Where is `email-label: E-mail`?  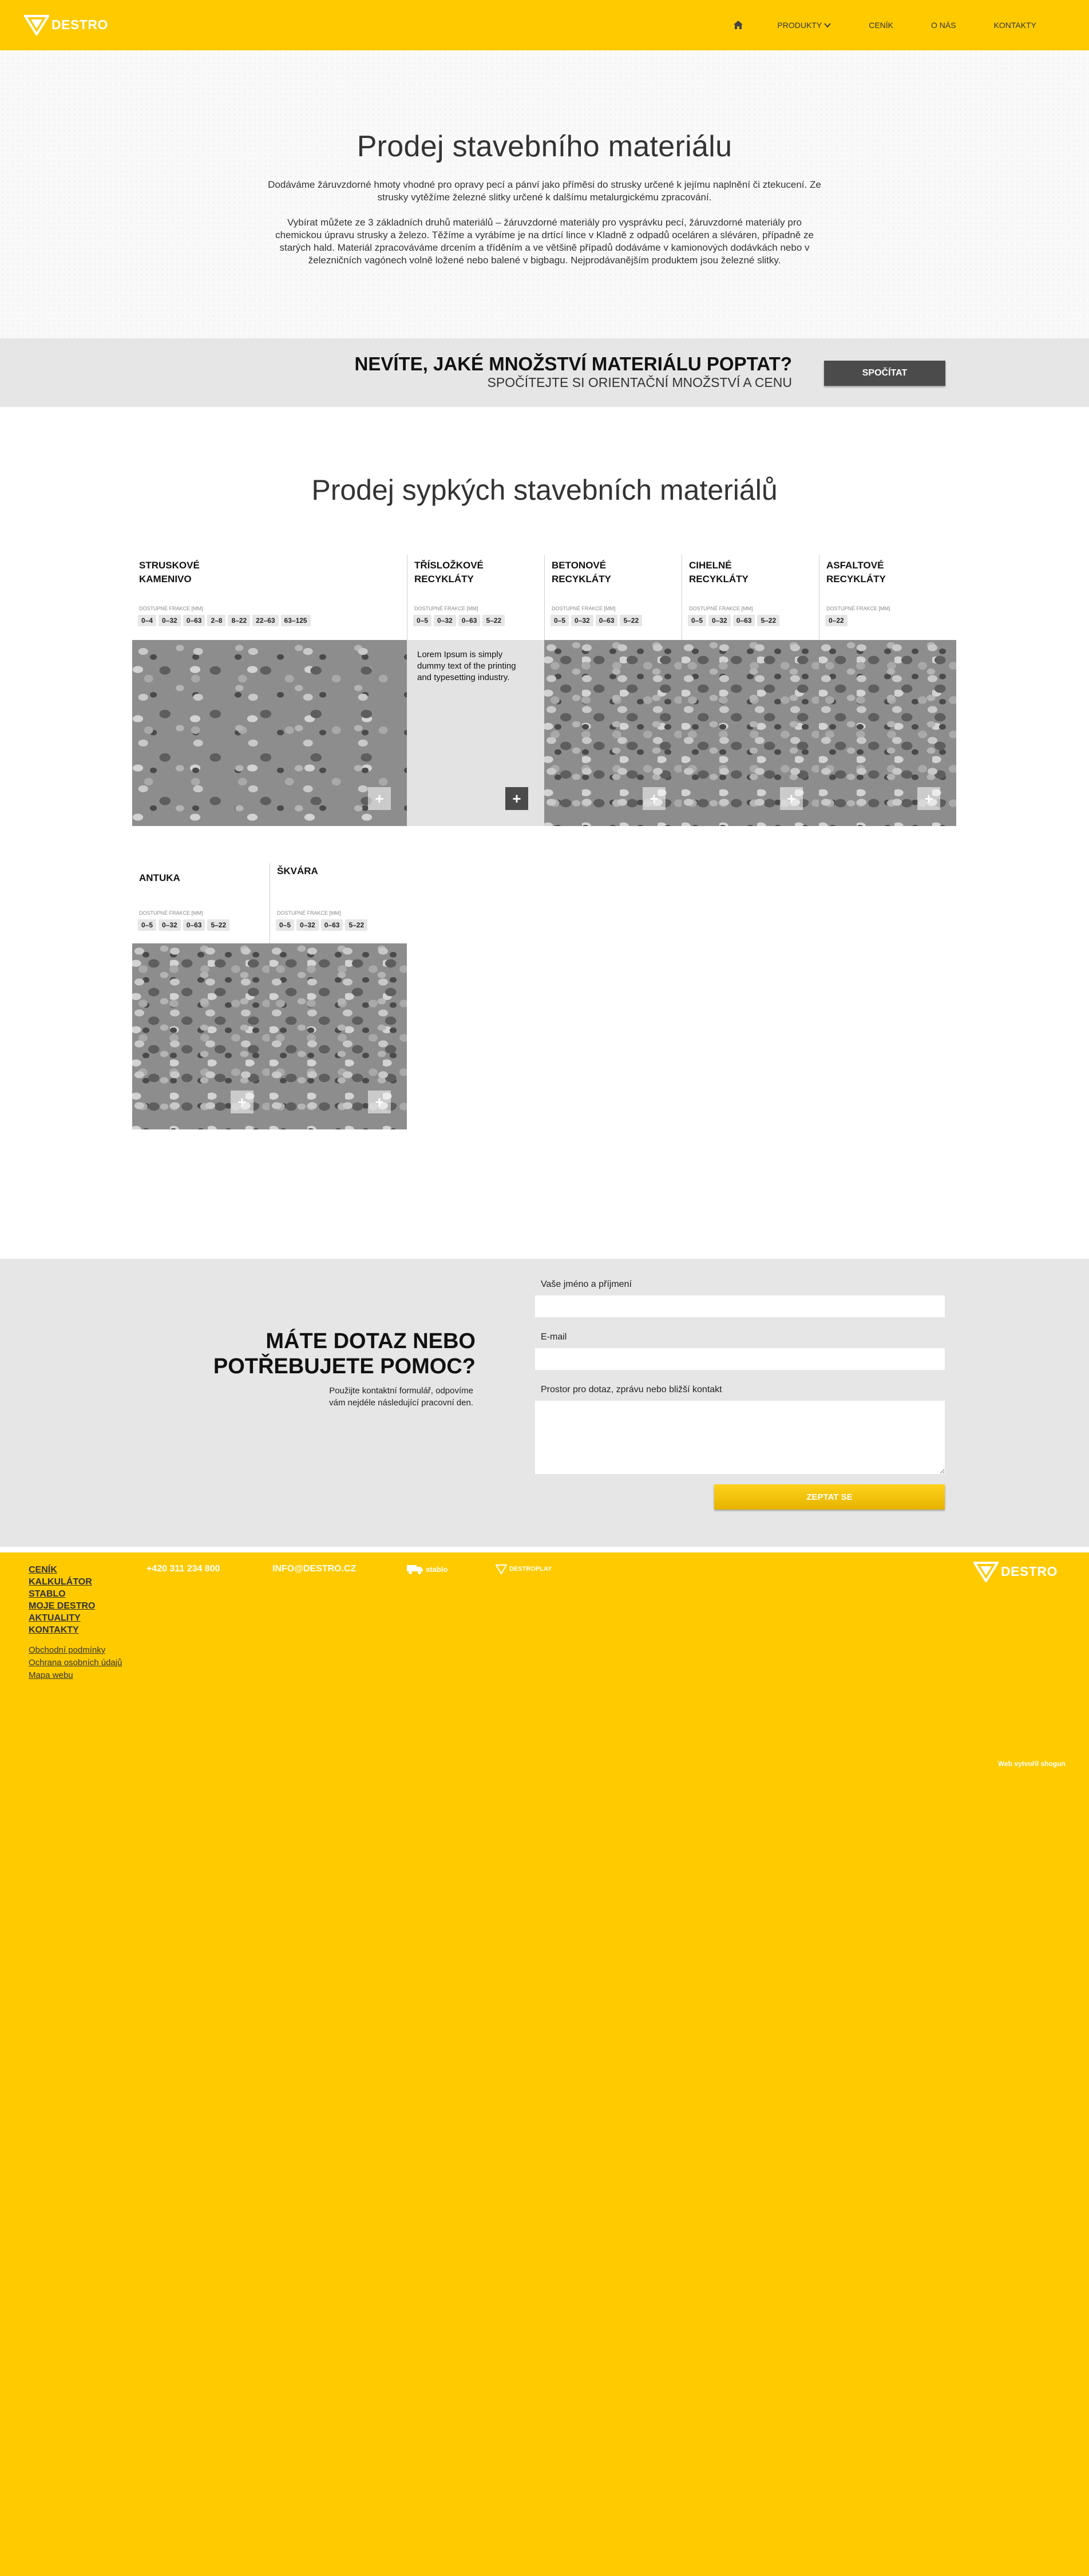 email-label: E-mail is located at coordinates (554, 1337).